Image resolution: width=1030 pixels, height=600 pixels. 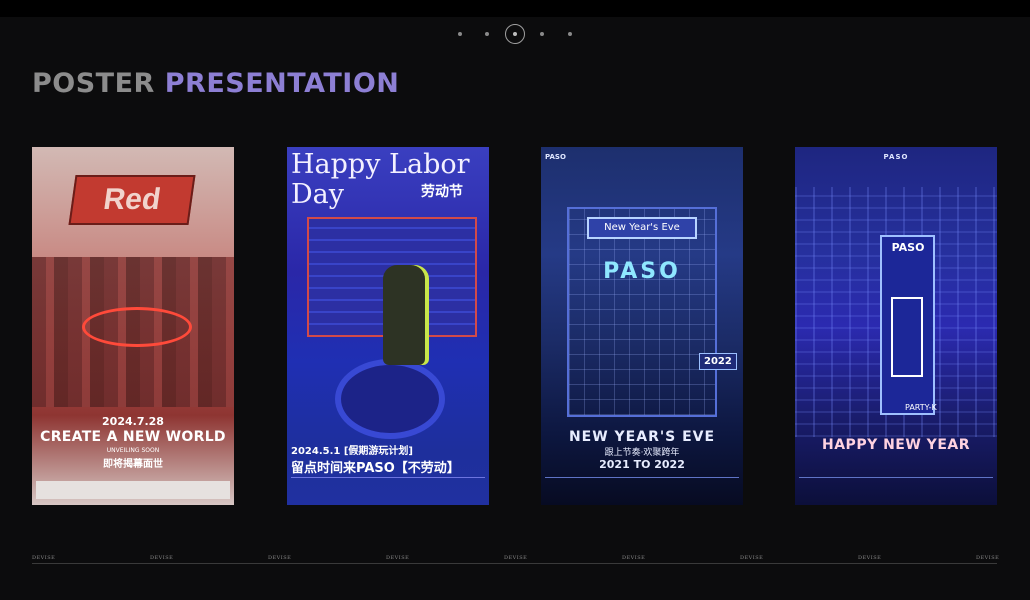 I want to click on poster-subline: UNVEILING SOON, so click(x=133, y=450).